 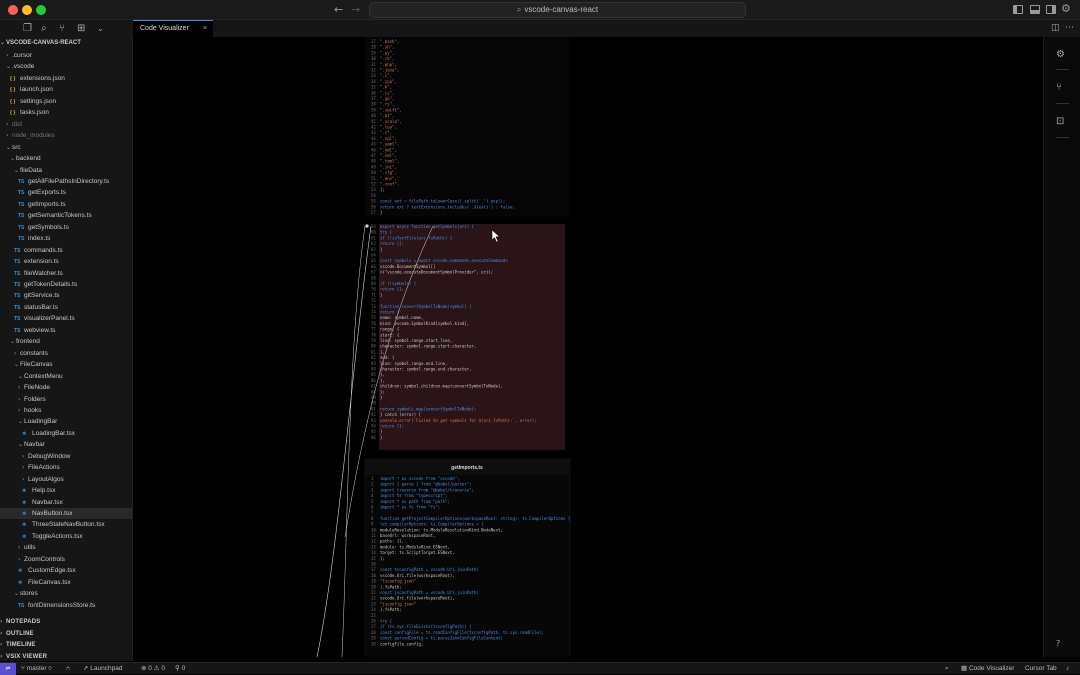 What do you see at coordinates (66, 656) in the screenshot?
I see `sidebar-section-vsix-viewer: › VSIX VIEWER` at bounding box center [66, 656].